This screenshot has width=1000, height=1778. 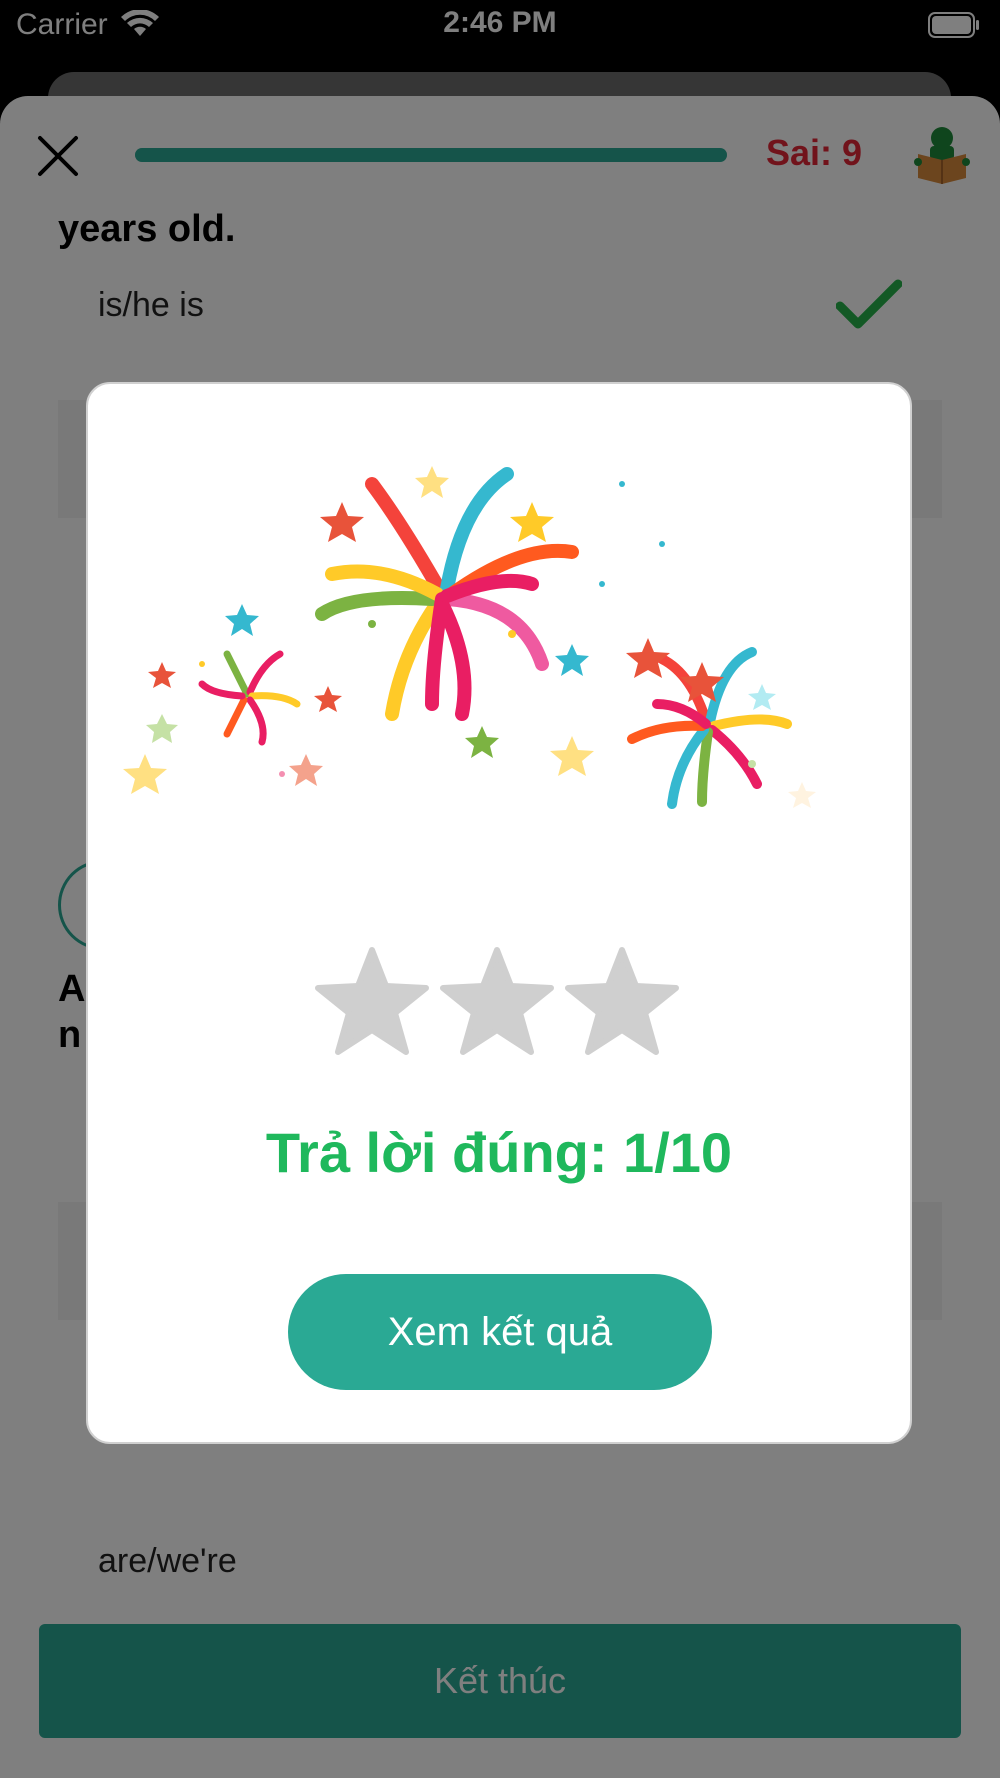 What do you see at coordinates (469, 637) in the screenshot?
I see `fireworks-illustration` at bounding box center [469, 637].